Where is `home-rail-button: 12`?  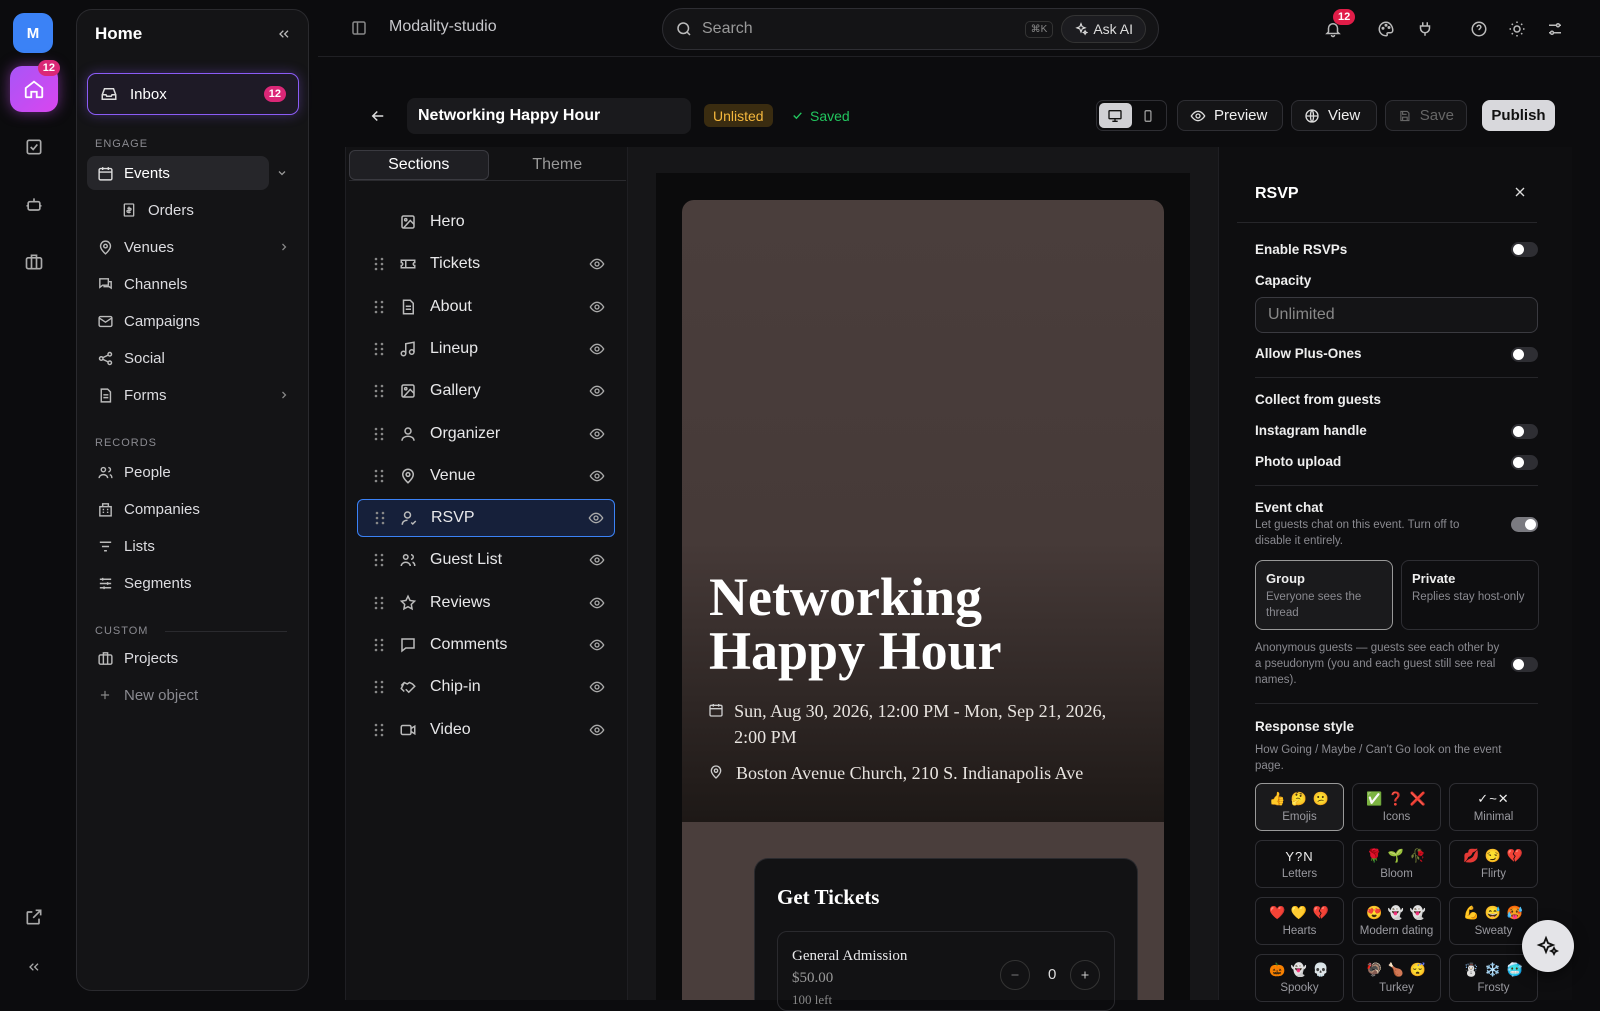 home-rail-button: 12 is located at coordinates (35, 86).